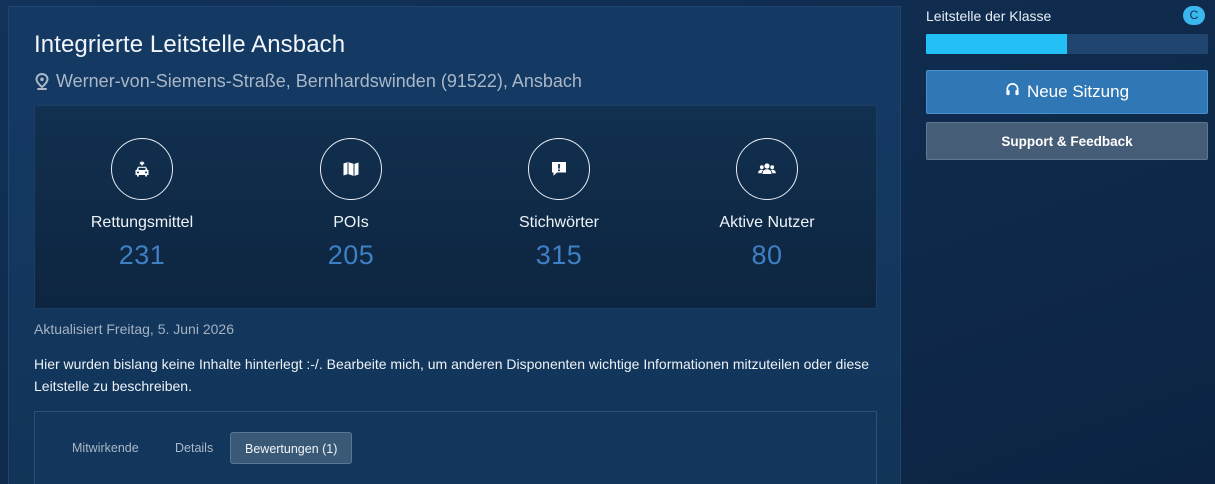 This screenshot has height=484, width=1215. Describe the element at coordinates (142, 204) in the screenshot. I see `stat-rettungsmittel: Rettungsmittel 231` at that location.